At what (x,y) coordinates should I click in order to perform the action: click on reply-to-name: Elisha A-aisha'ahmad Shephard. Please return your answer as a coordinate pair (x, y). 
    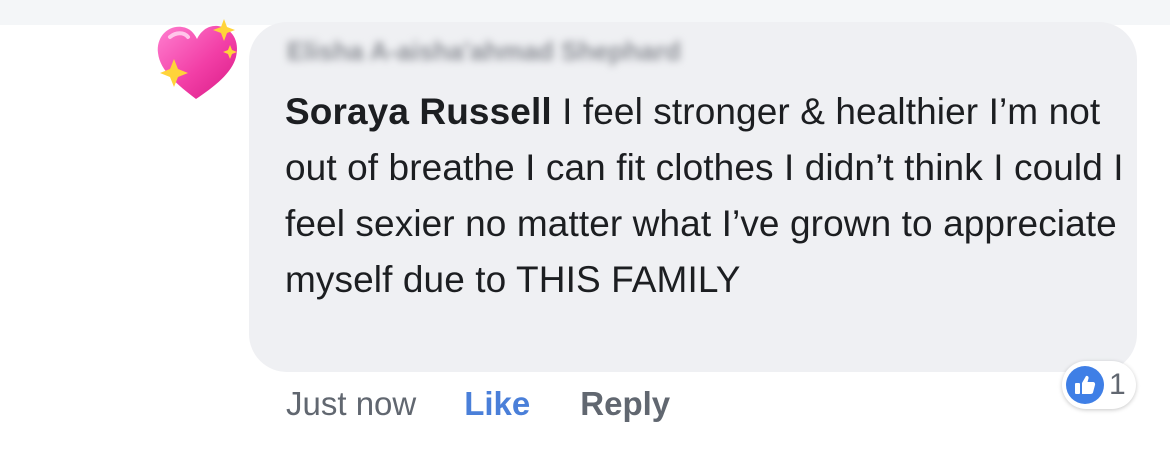
    Looking at the image, I should click on (484, 51).